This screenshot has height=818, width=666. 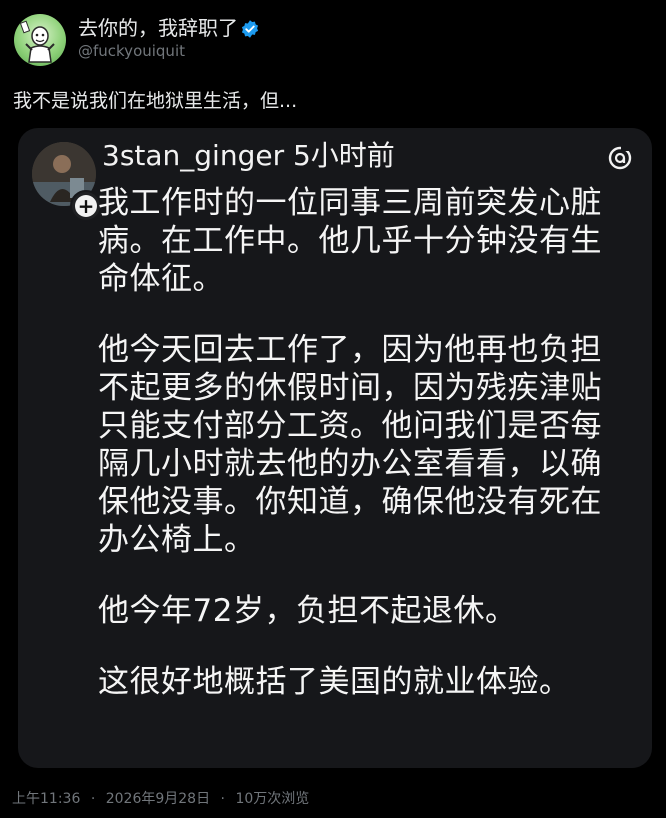 What do you see at coordinates (307, 611) in the screenshot?
I see `post-paragraph: 他今年72岁，负担不起退休。` at bounding box center [307, 611].